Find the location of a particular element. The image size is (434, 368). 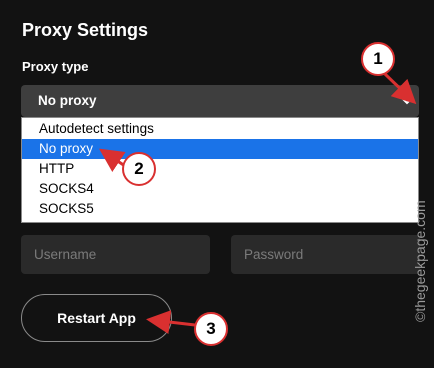

annotation-badge-3: 3 is located at coordinates (211, 329).